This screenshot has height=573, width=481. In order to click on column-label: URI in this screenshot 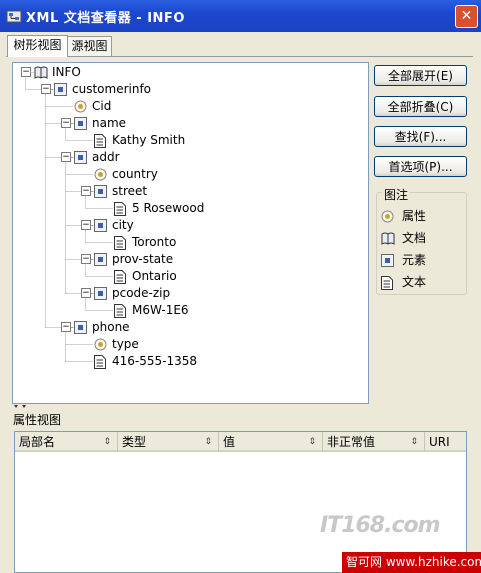, I will do `click(439, 442)`.